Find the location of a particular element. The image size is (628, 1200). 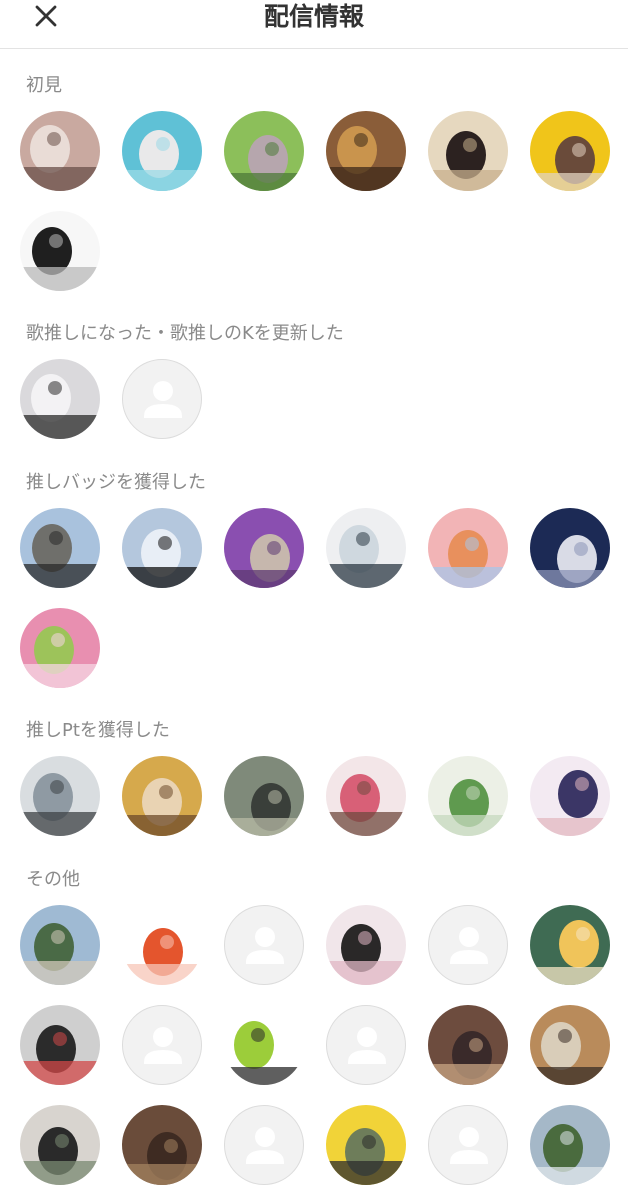

top-bar: 配信情報 is located at coordinates (314, 24).